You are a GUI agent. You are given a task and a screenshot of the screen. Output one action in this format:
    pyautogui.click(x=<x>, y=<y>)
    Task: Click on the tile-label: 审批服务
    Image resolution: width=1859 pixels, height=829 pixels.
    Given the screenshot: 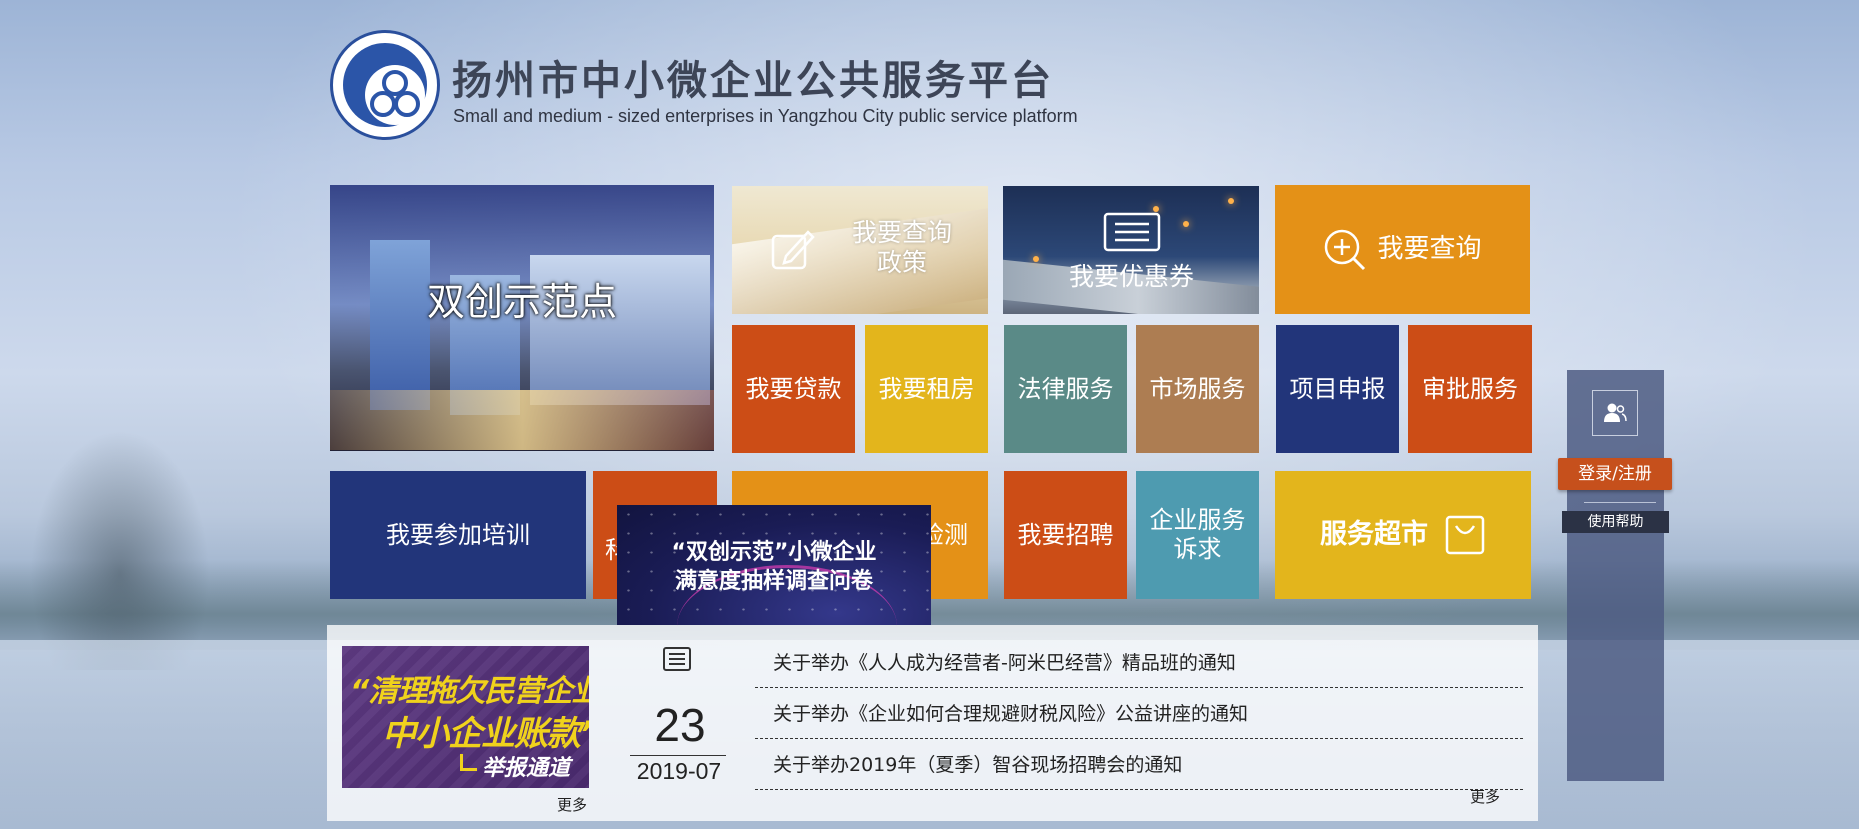 What is the action you would take?
    pyautogui.click(x=1470, y=388)
    